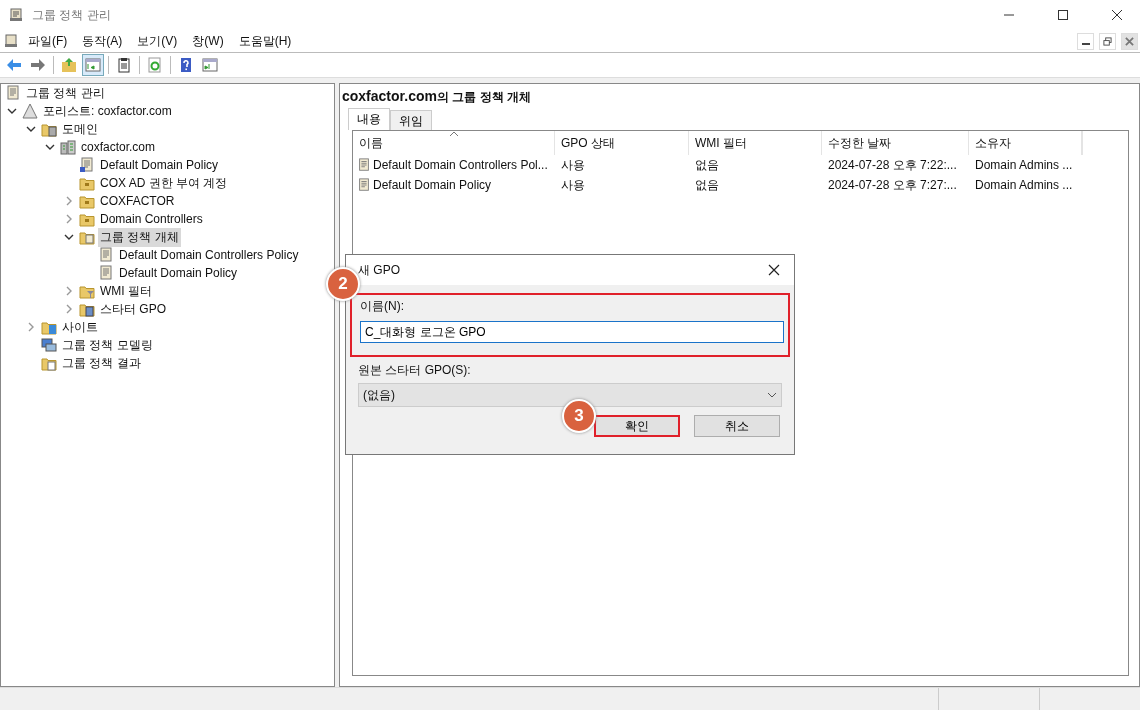 The height and width of the screenshot is (710, 1140). What do you see at coordinates (454, 143) in the screenshot?
I see `column-header: 이름` at bounding box center [454, 143].